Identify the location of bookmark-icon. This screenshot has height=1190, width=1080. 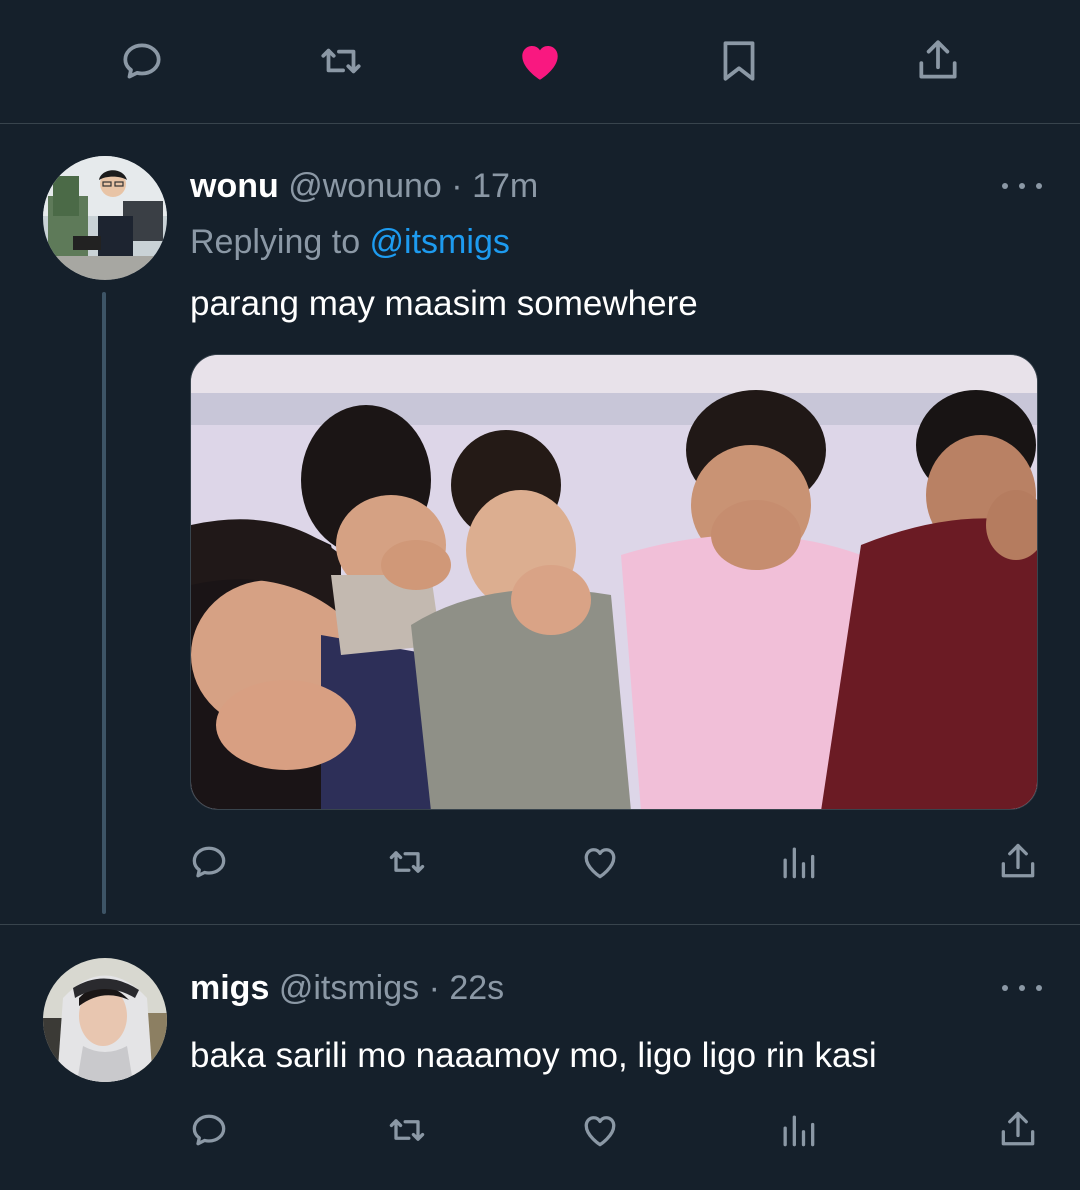
(739, 61).